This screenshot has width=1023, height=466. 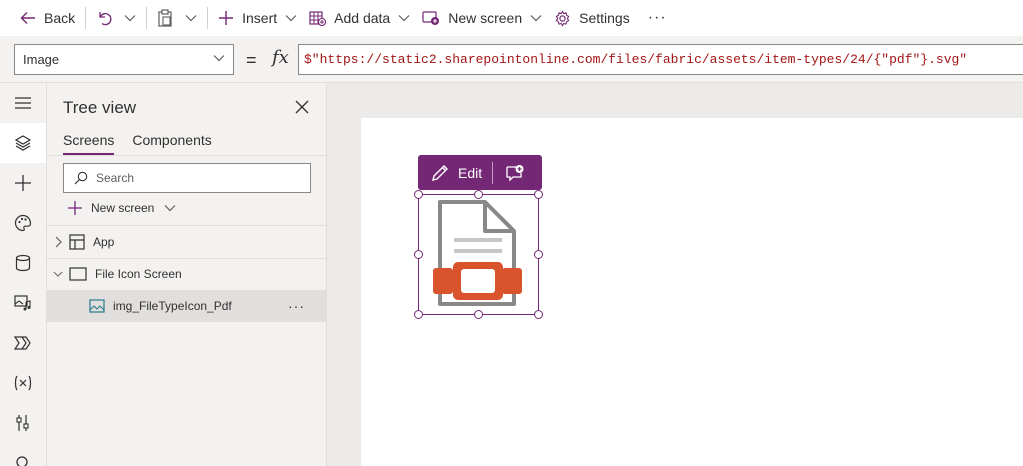 I want to click on add-data-label: Add data, so click(x=362, y=18).